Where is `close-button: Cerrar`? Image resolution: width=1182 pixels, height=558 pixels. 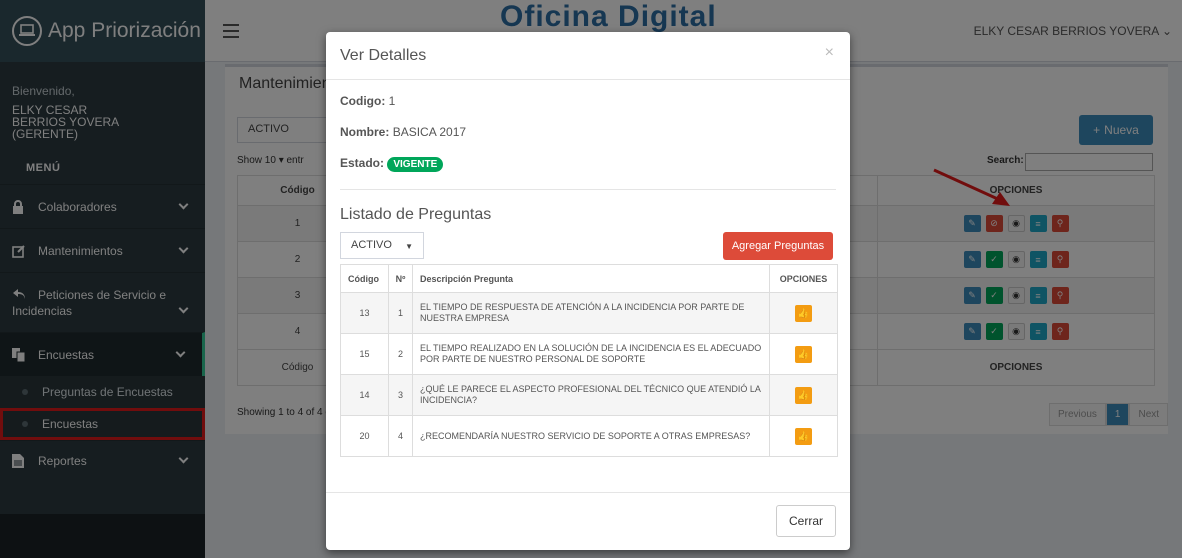 close-button: Cerrar is located at coordinates (806, 521).